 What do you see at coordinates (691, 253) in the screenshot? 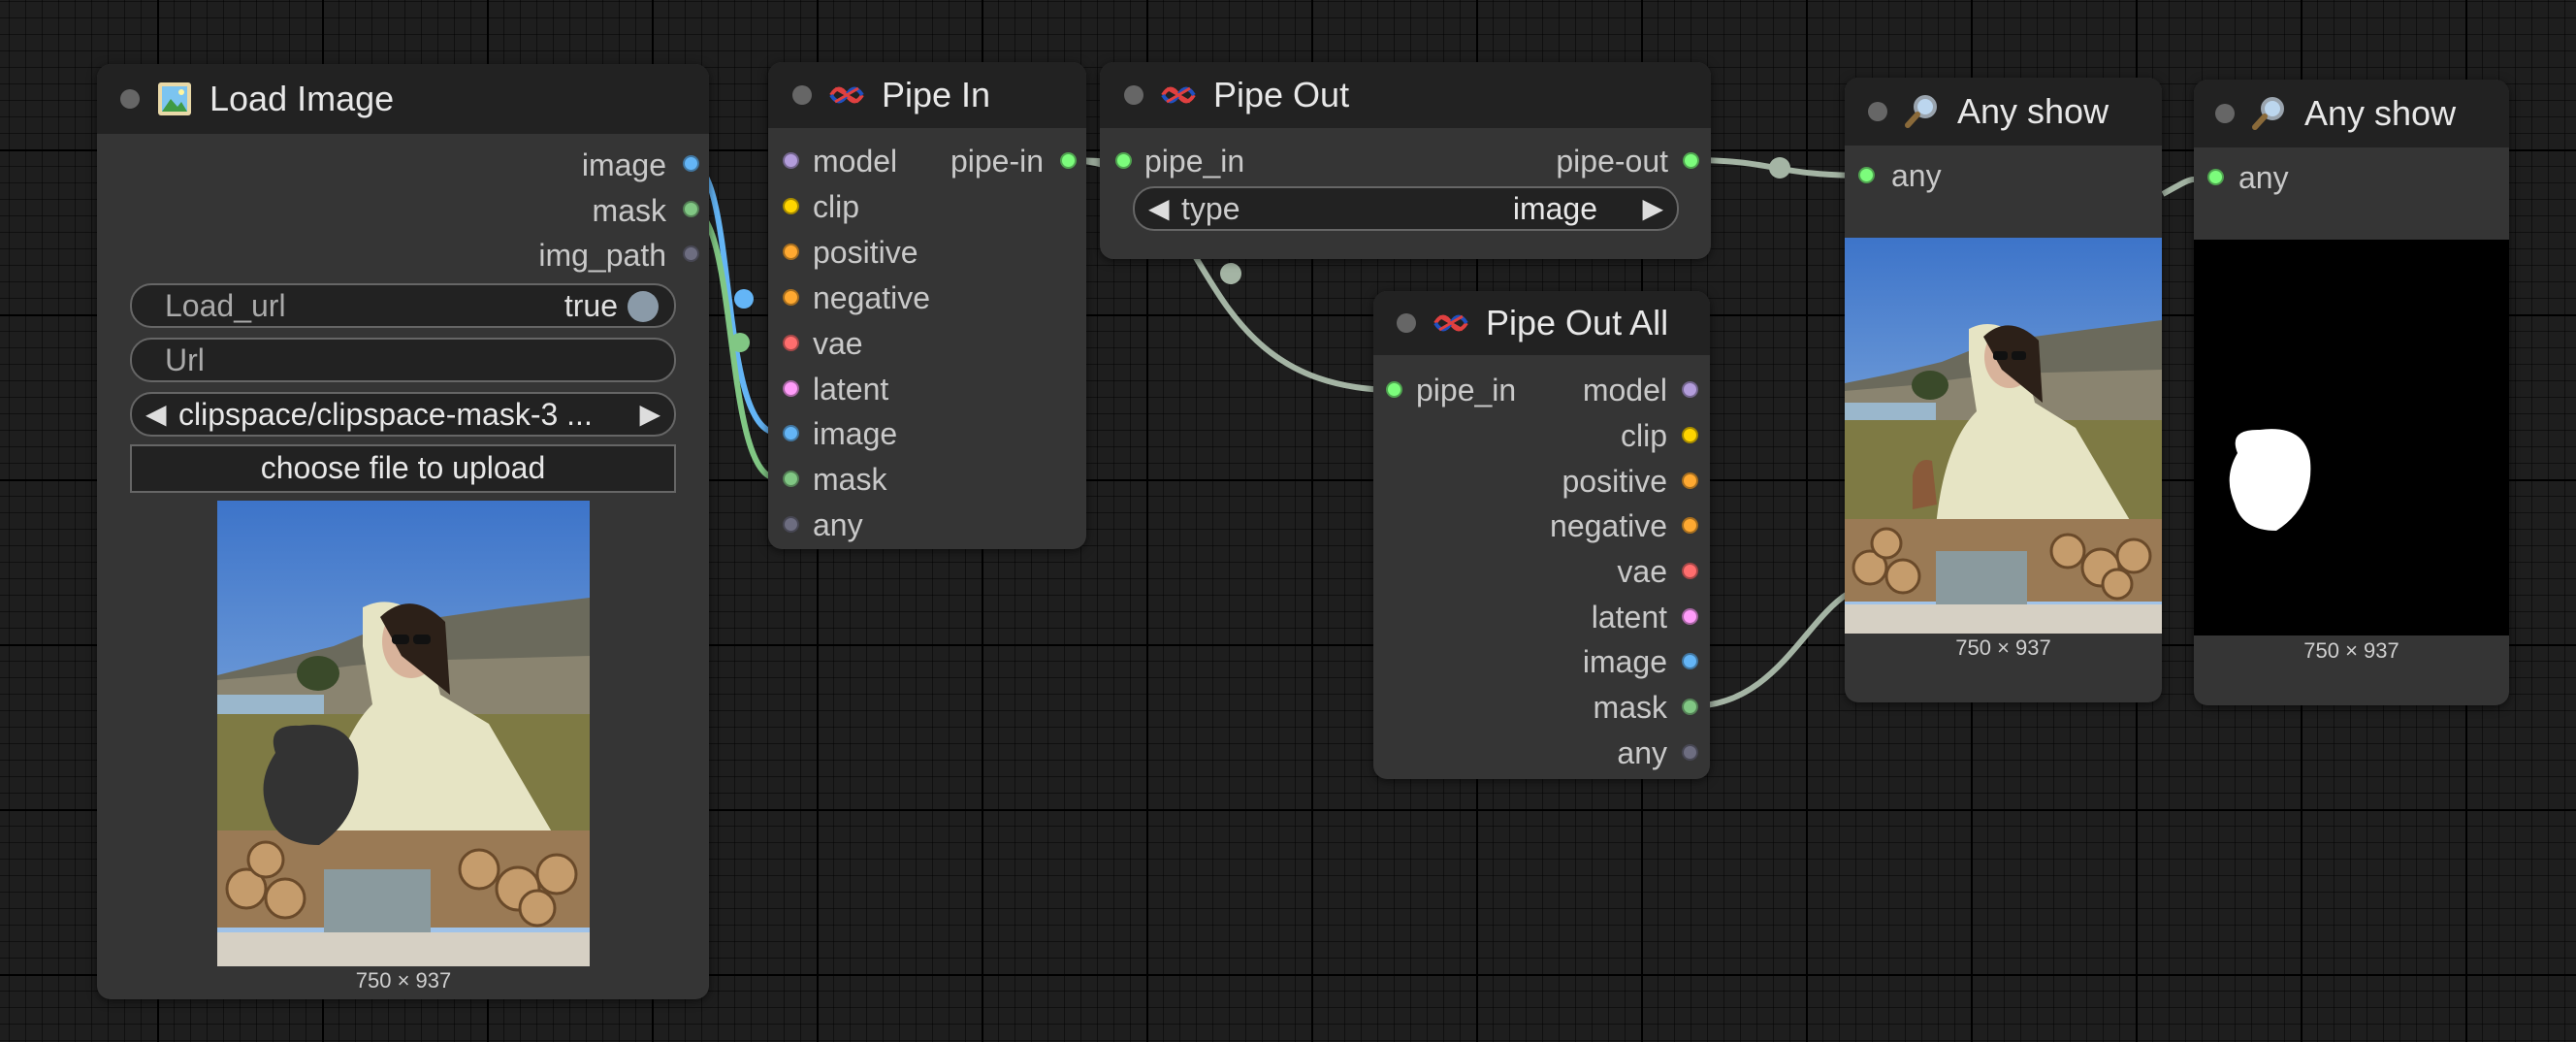
I see `output-img-path-dot` at bounding box center [691, 253].